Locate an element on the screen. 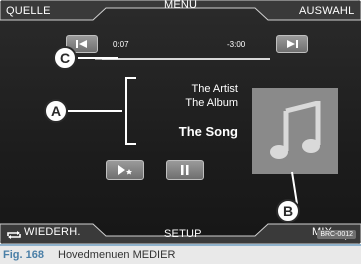 This screenshot has width=361, height=264. repeat-tab: WIEDERH. is located at coordinates (52, 232).